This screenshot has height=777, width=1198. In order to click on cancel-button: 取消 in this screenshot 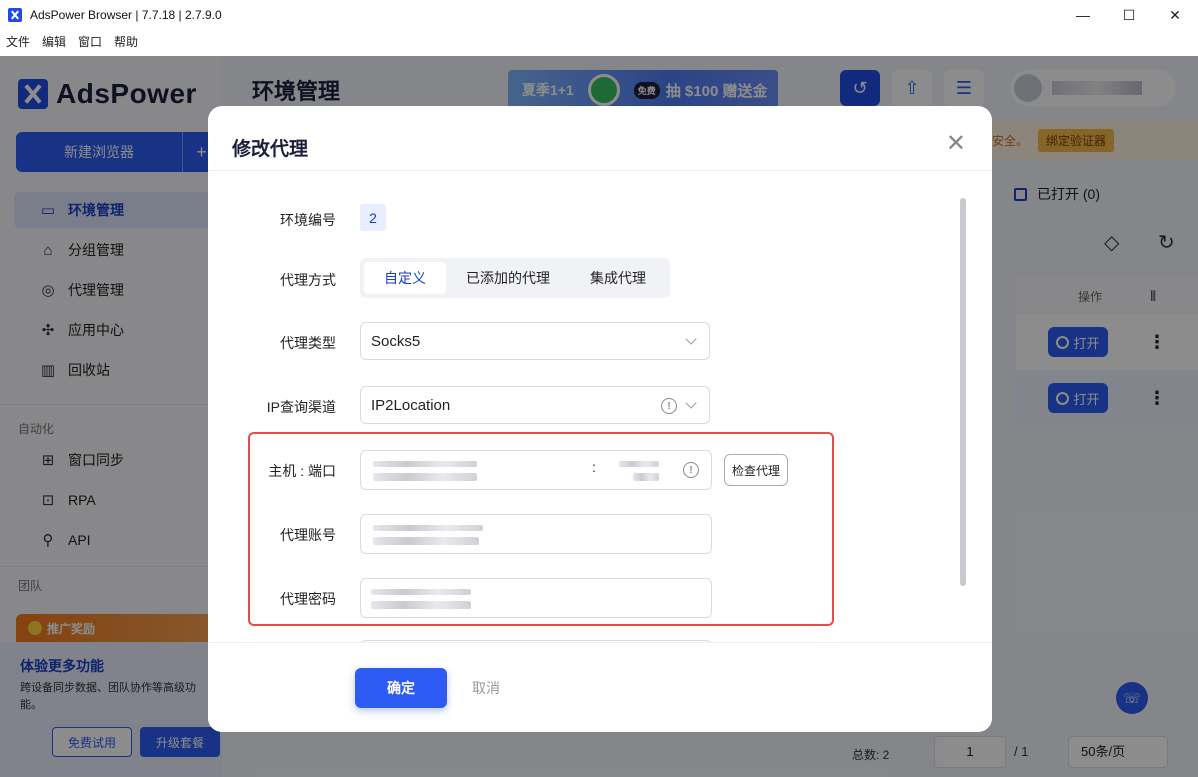, I will do `click(486, 688)`.